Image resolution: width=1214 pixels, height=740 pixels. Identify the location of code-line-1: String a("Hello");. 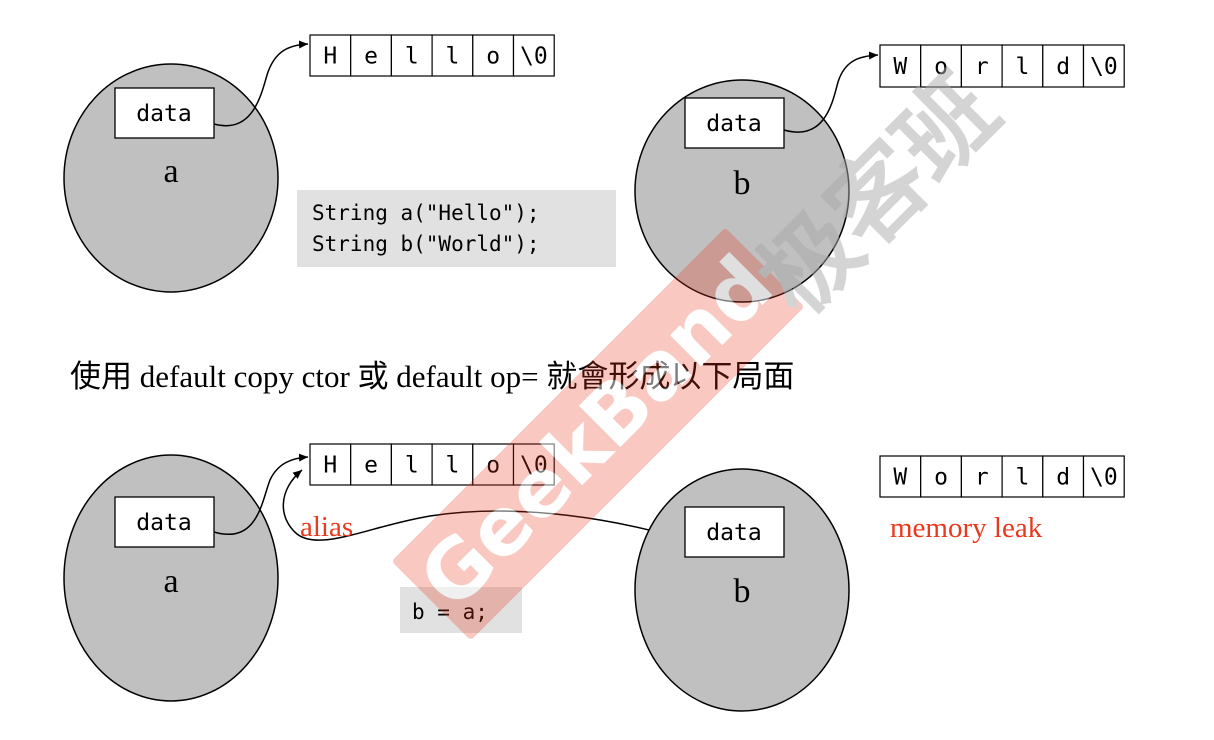
(426, 213).